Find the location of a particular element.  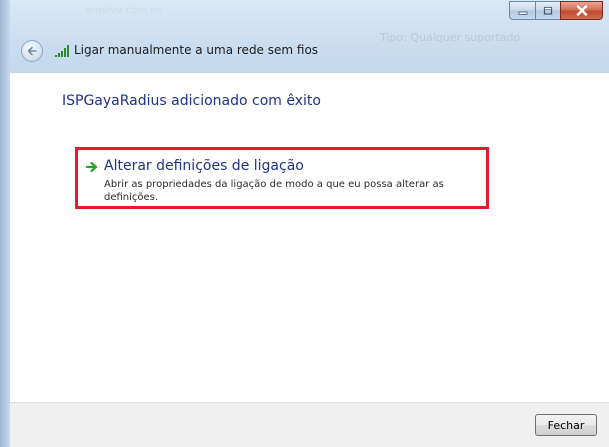

window-frame-left is located at coordinates (5, 223).